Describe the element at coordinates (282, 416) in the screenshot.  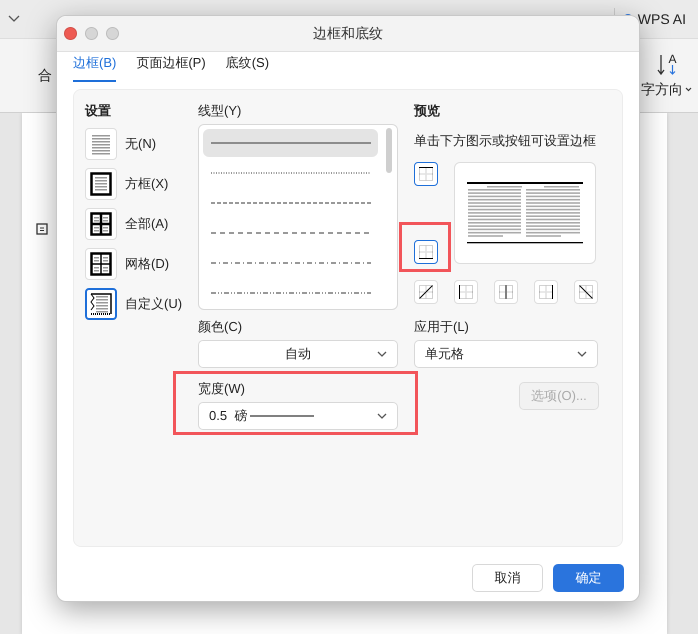
I see `line-width-sample` at that location.